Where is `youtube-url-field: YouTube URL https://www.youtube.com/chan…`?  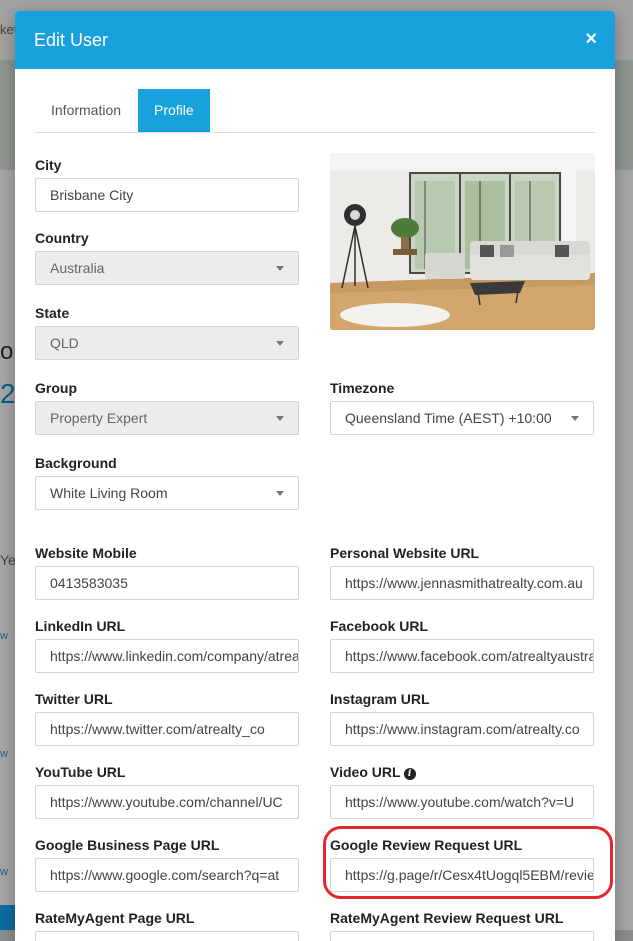 youtube-url-field: YouTube URL https://www.youtube.com/chan… is located at coordinates (167, 791).